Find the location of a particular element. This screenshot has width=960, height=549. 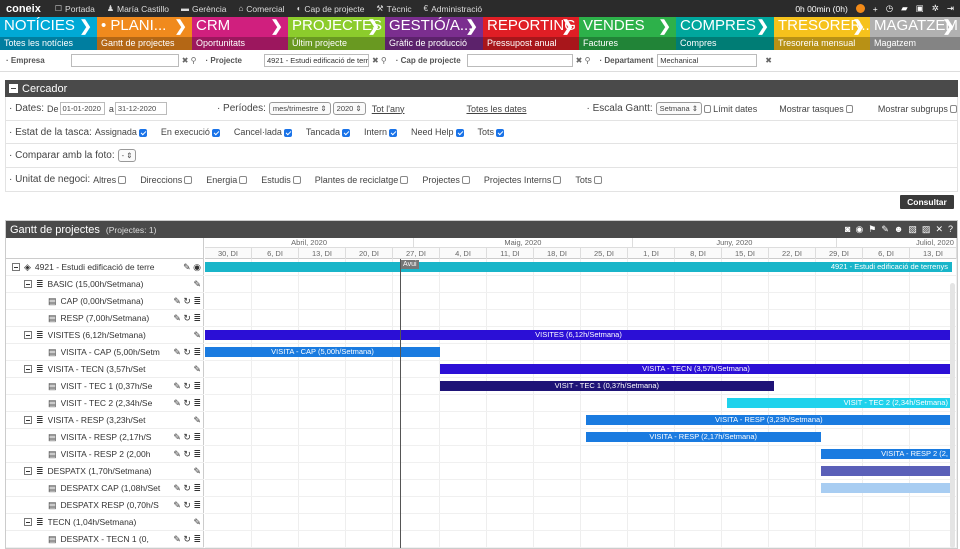

top-link-t-cnic: ⚒ Tècnic is located at coordinates (393, 9).